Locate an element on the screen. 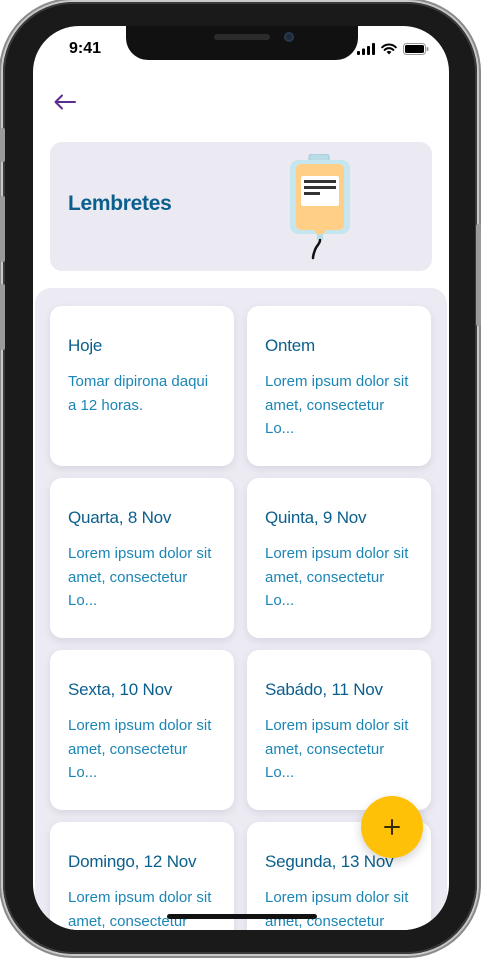 The height and width of the screenshot is (958, 481). back-button is located at coordinates (65, 102).